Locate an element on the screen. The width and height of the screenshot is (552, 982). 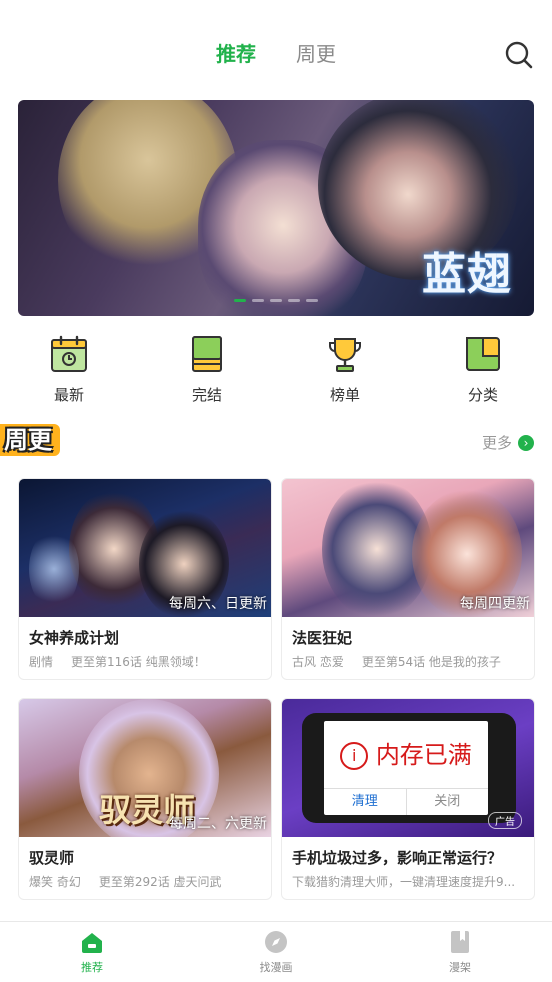
category-latest: 最新 is located at coordinates (69, 372).